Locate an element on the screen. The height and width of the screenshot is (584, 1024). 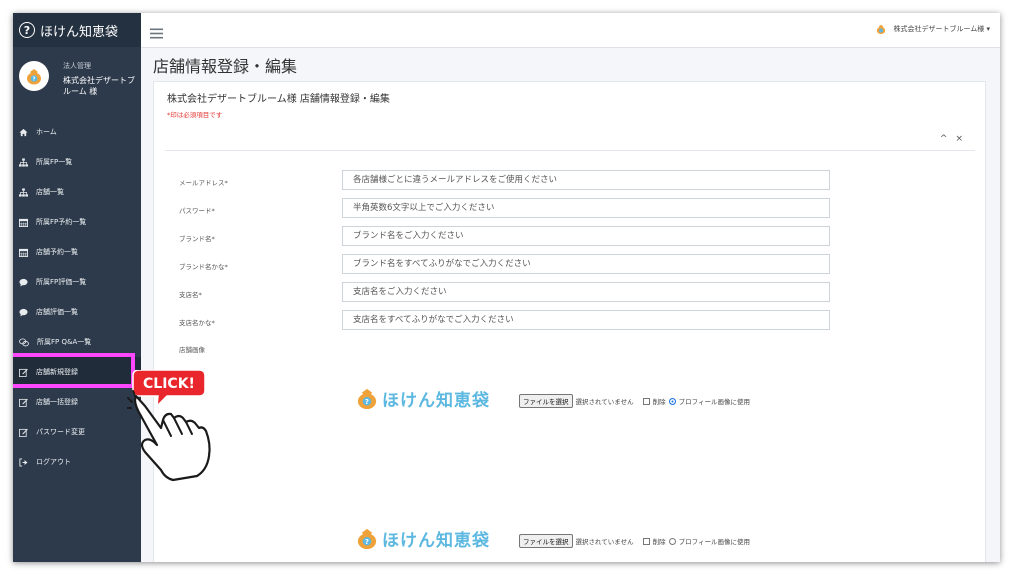
sidebar-item-home: ホーム is located at coordinates (77, 132).